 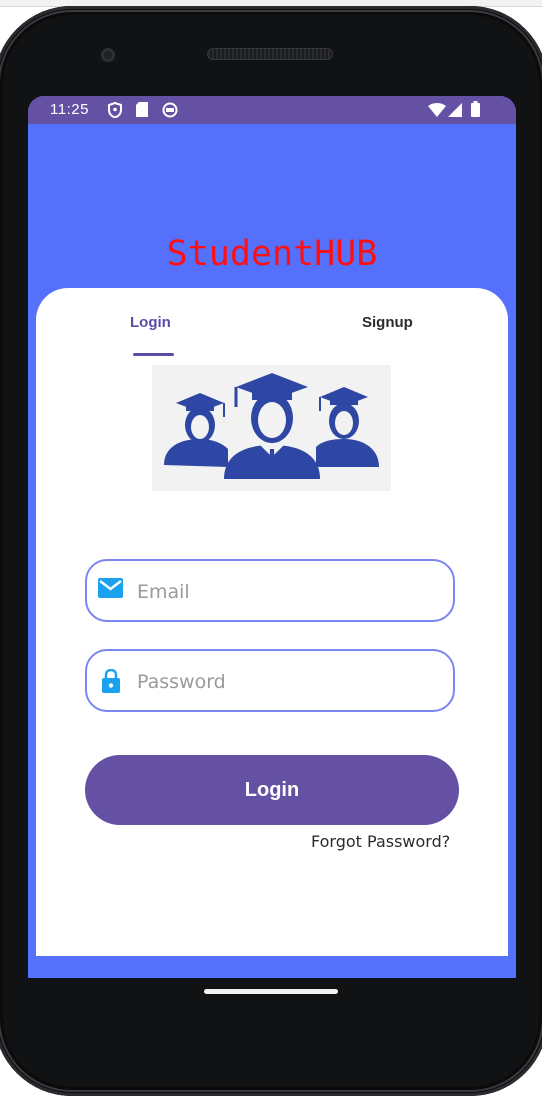 I want to click on email-input, so click(x=287, y=591).